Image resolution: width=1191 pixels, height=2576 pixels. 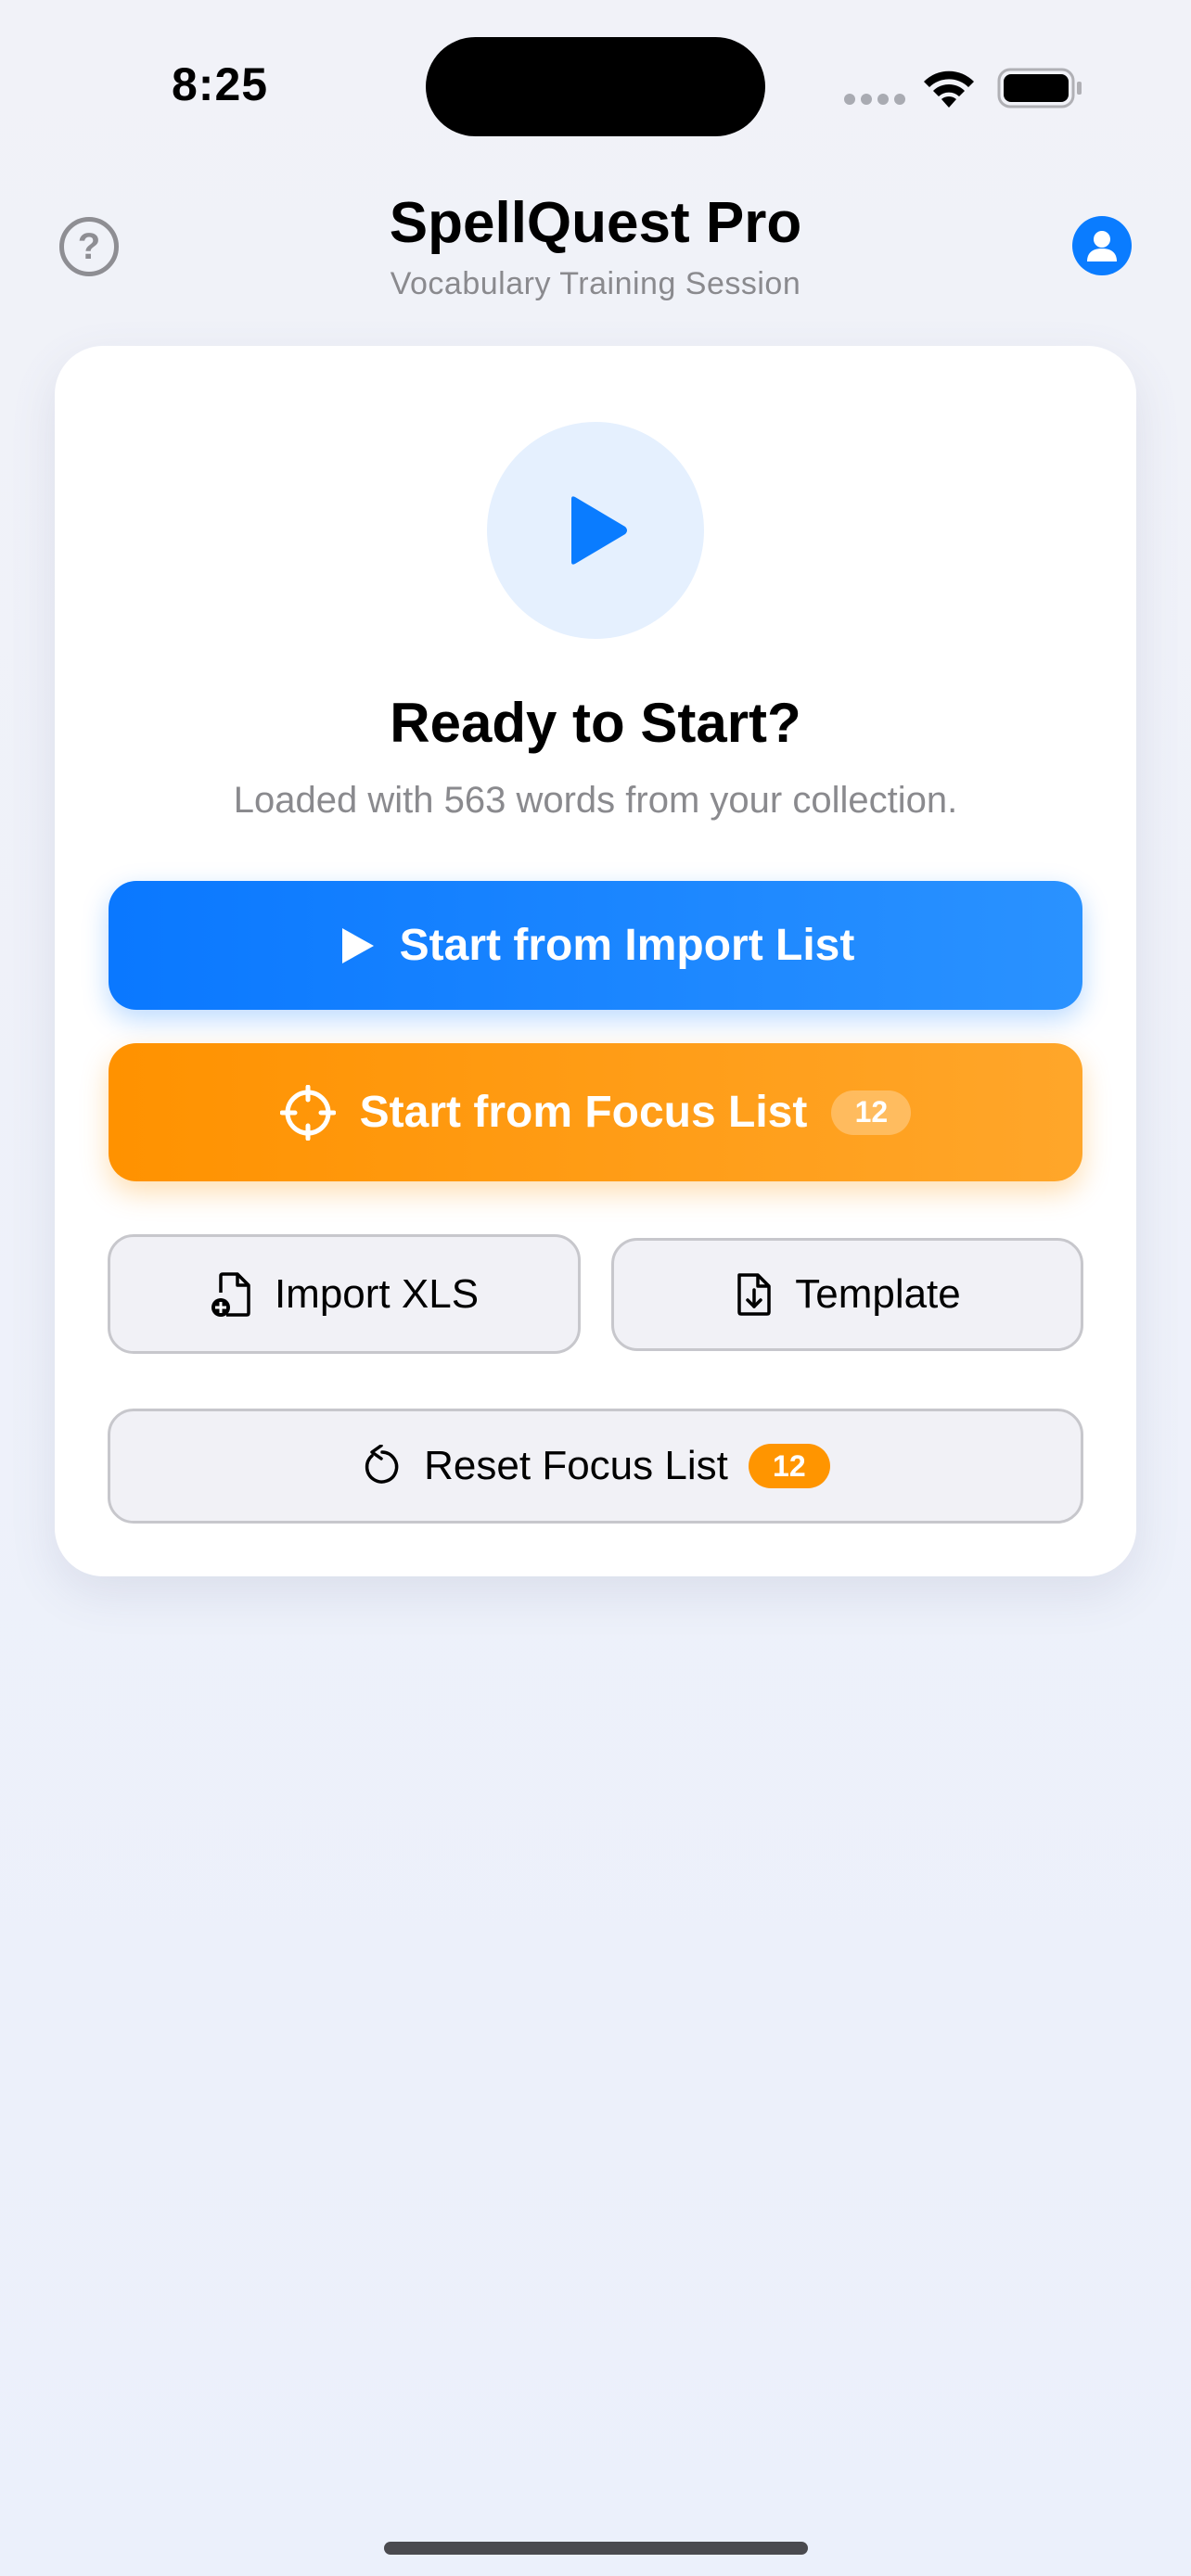 I want to click on reset-arrow-icon, so click(x=382, y=1464).